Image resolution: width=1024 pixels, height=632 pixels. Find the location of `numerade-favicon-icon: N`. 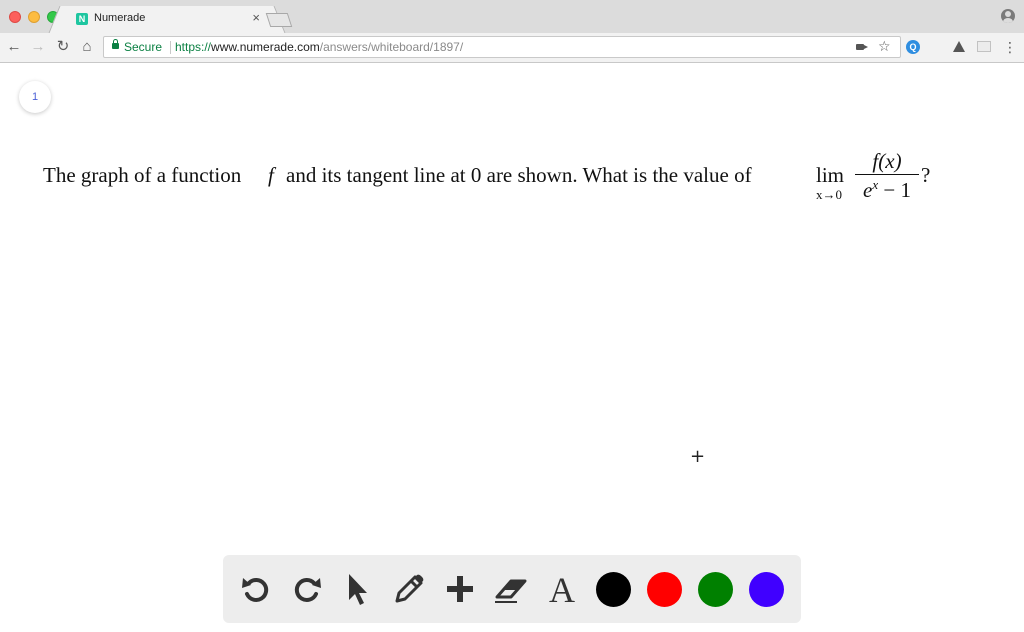

numerade-favicon-icon: N is located at coordinates (82, 19).